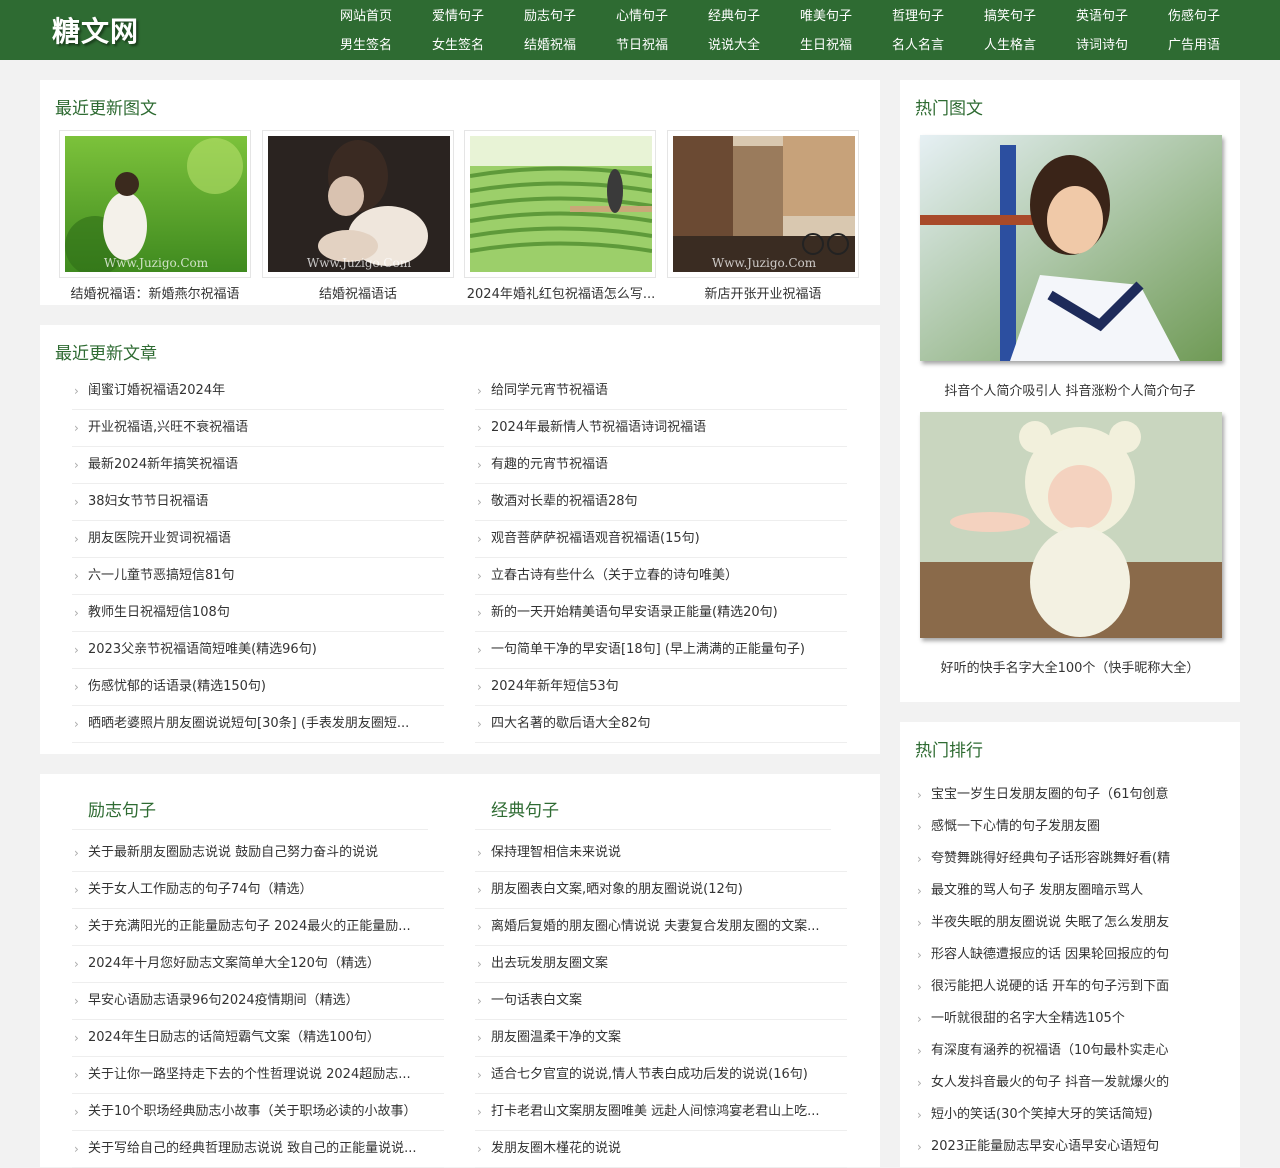  I want to click on rank-item: › 最文雅的骂人句子 发朋友圈暗示骂人, so click(1070, 891).